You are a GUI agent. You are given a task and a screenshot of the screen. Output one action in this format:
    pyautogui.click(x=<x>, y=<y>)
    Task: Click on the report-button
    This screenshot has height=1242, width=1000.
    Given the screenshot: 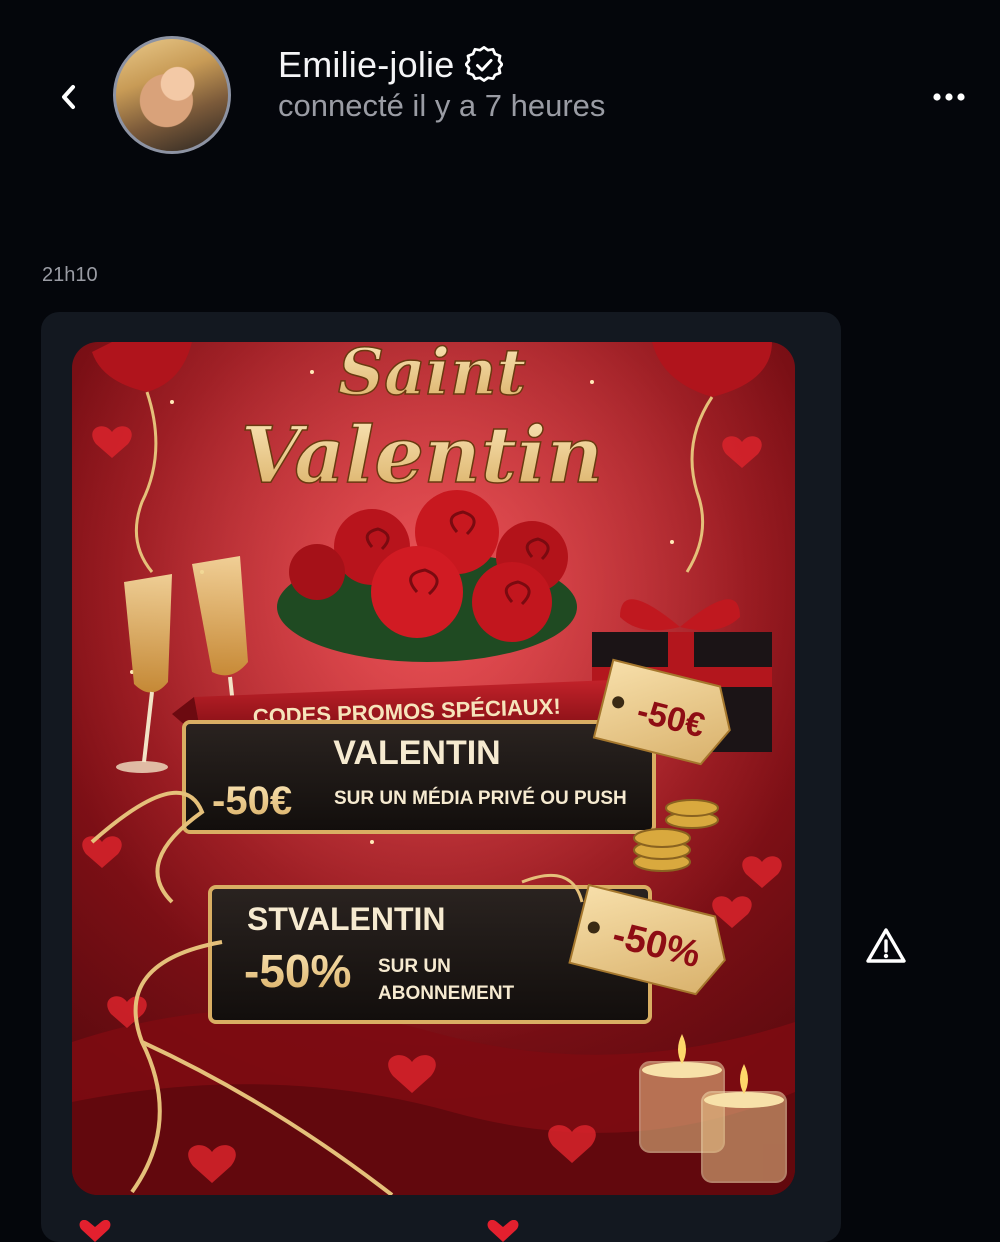 What is the action you would take?
    pyautogui.click(x=886, y=946)
    